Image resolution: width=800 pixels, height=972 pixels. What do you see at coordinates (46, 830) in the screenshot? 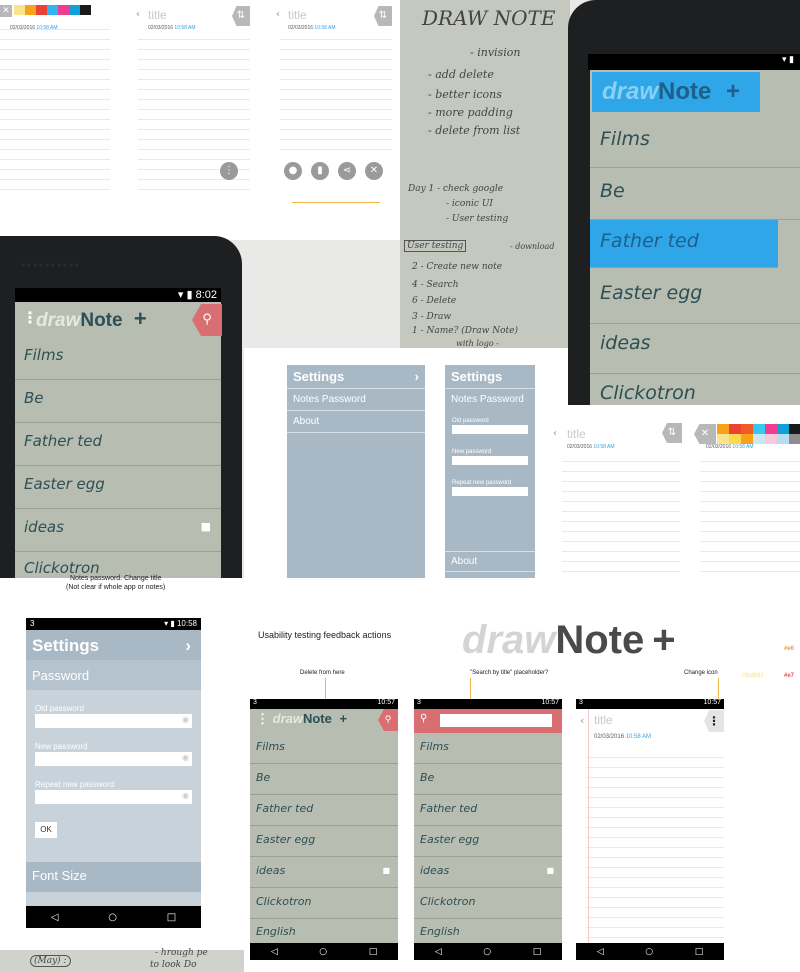
I see `ok-button: OK` at bounding box center [46, 830].